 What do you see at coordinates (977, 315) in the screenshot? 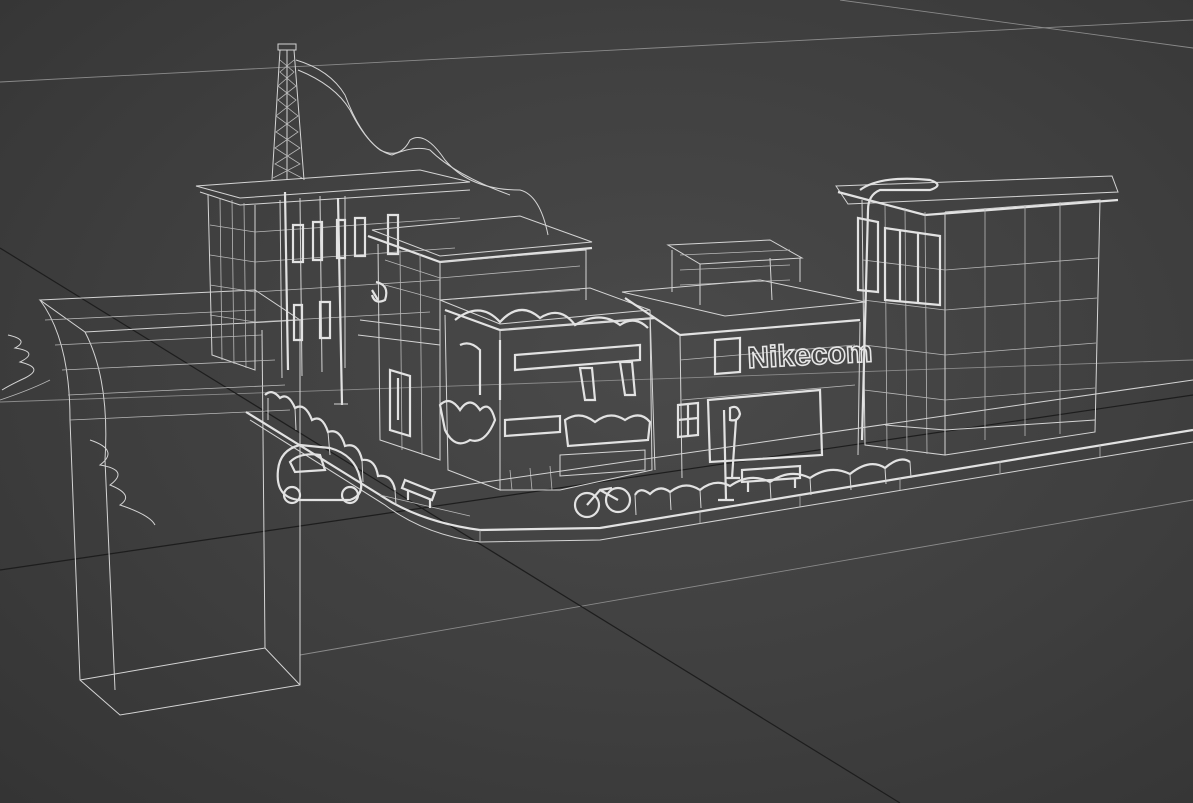
I see `tall-building-right` at bounding box center [977, 315].